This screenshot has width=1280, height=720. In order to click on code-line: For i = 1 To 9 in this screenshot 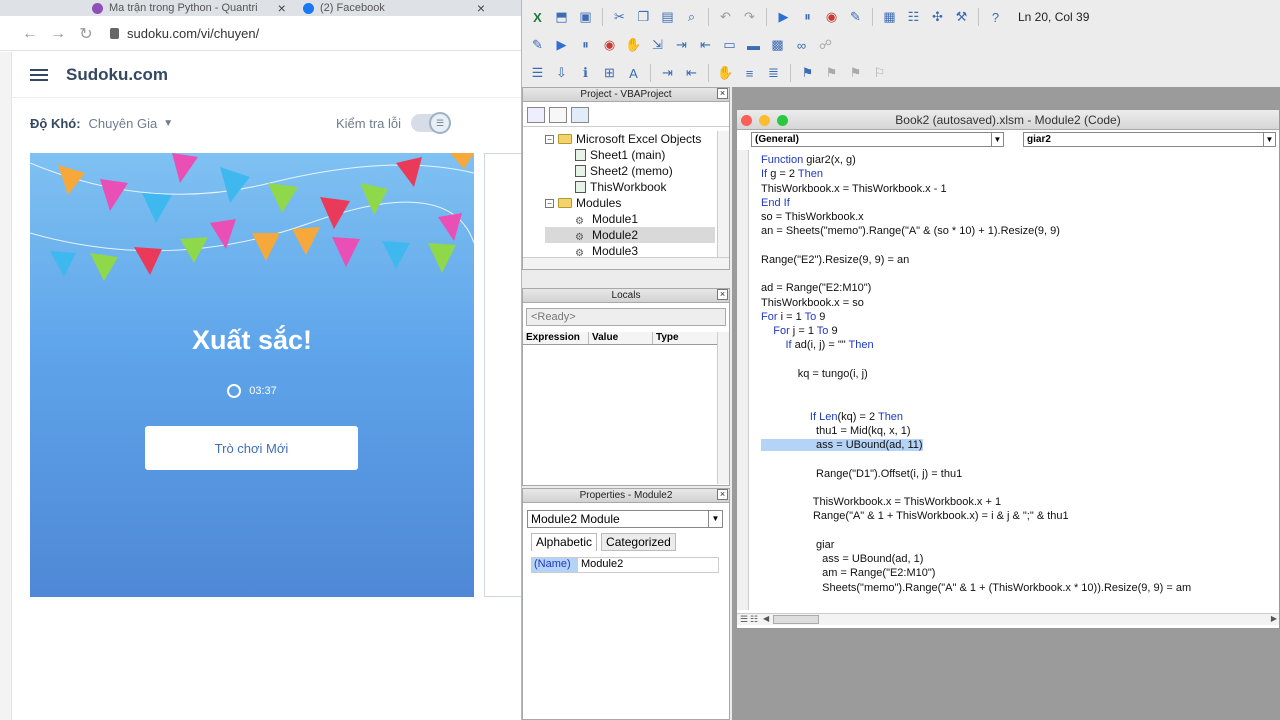, I will do `click(1016, 317)`.